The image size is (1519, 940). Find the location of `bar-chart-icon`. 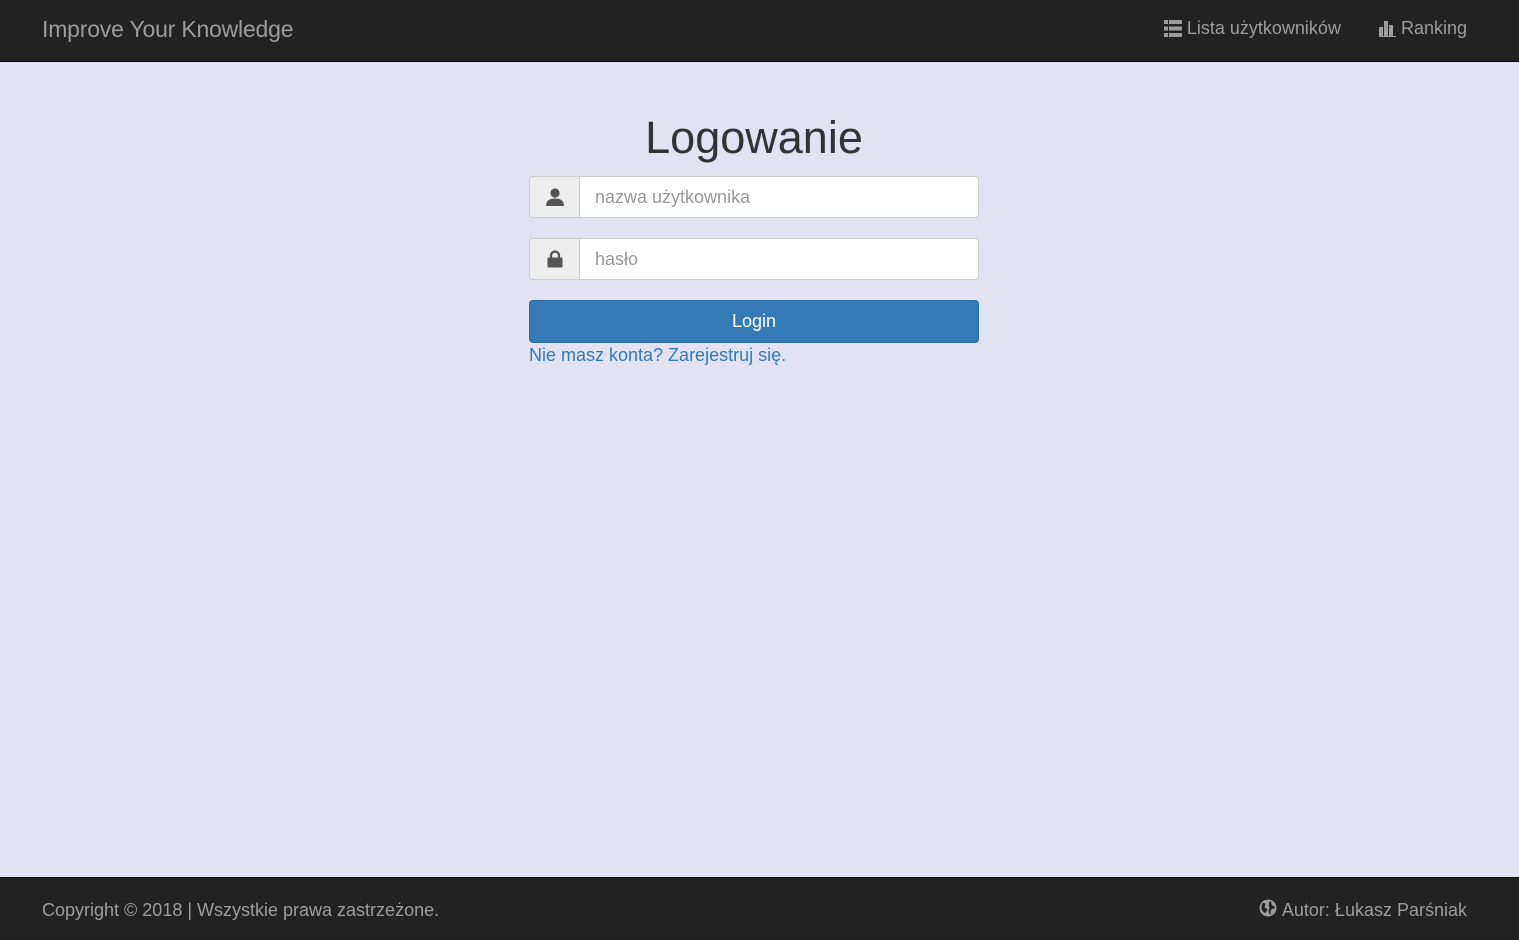

bar-chart-icon is located at coordinates (1387, 28).